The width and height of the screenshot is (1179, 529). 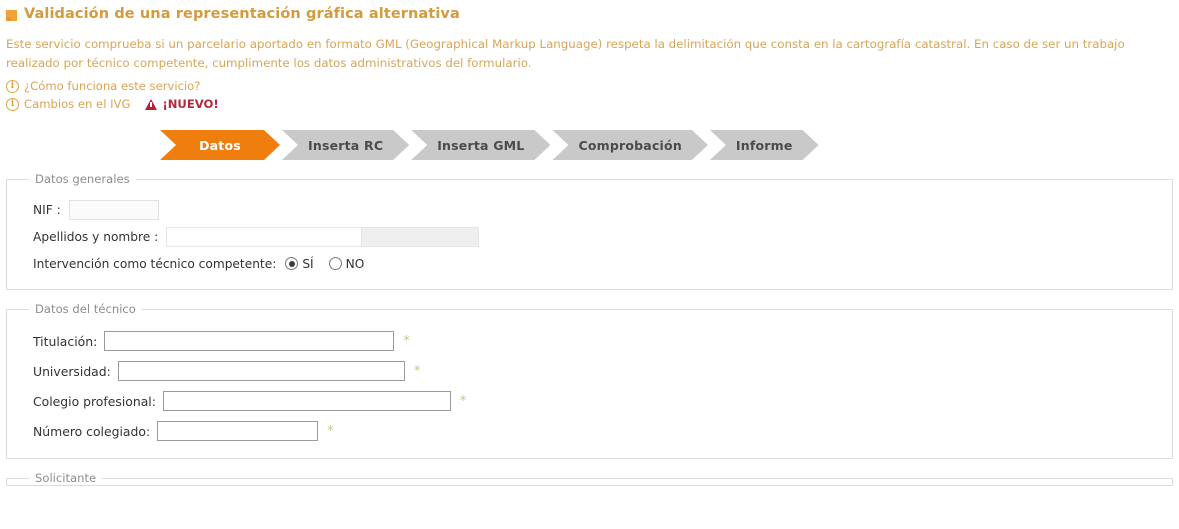 I want to click on nif-row: NIF :, so click(x=602, y=209).